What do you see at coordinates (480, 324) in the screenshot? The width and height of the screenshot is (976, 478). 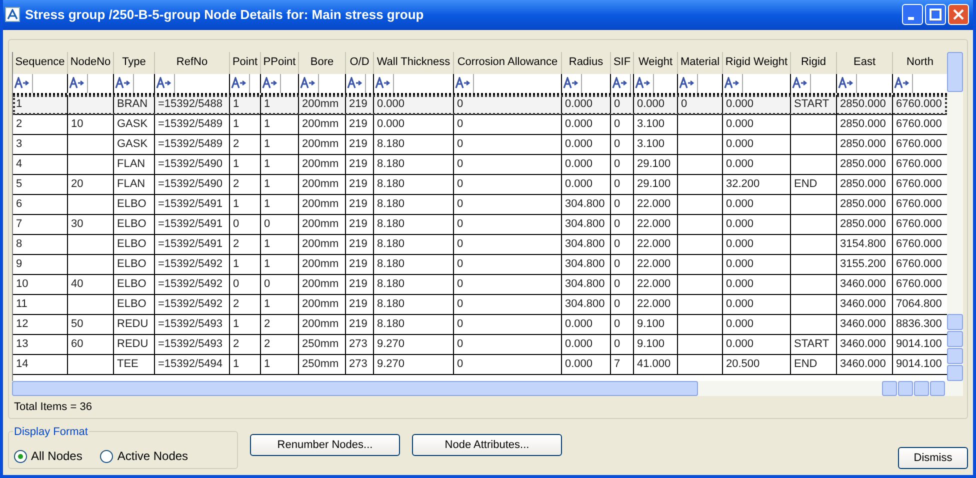 I see `table-row: 12 50 REDU =15392/5493 1 2 200mm 219 8.180 0 0.000 0 9.100 0.000 3460.000 8836.300` at bounding box center [480, 324].